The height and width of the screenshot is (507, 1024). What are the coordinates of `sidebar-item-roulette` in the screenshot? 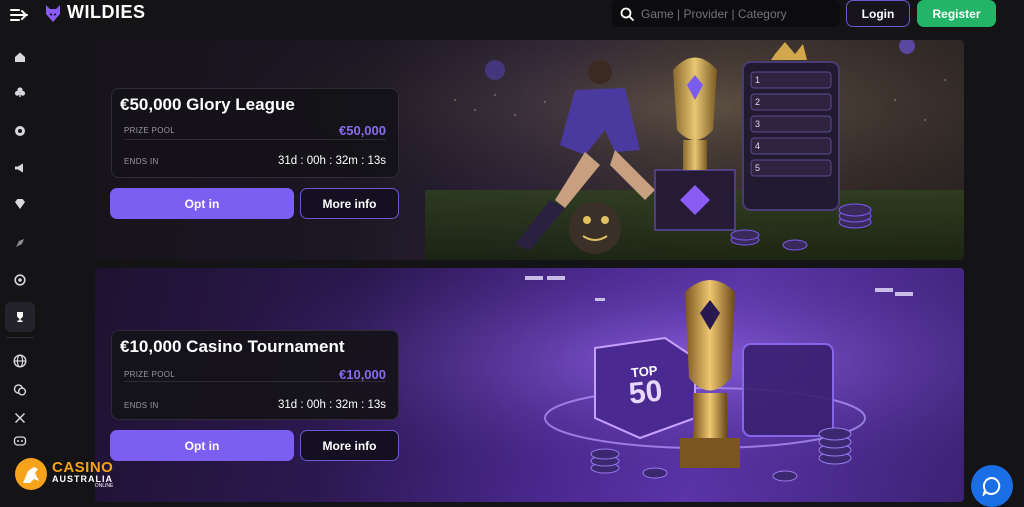 It's located at (20, 131).